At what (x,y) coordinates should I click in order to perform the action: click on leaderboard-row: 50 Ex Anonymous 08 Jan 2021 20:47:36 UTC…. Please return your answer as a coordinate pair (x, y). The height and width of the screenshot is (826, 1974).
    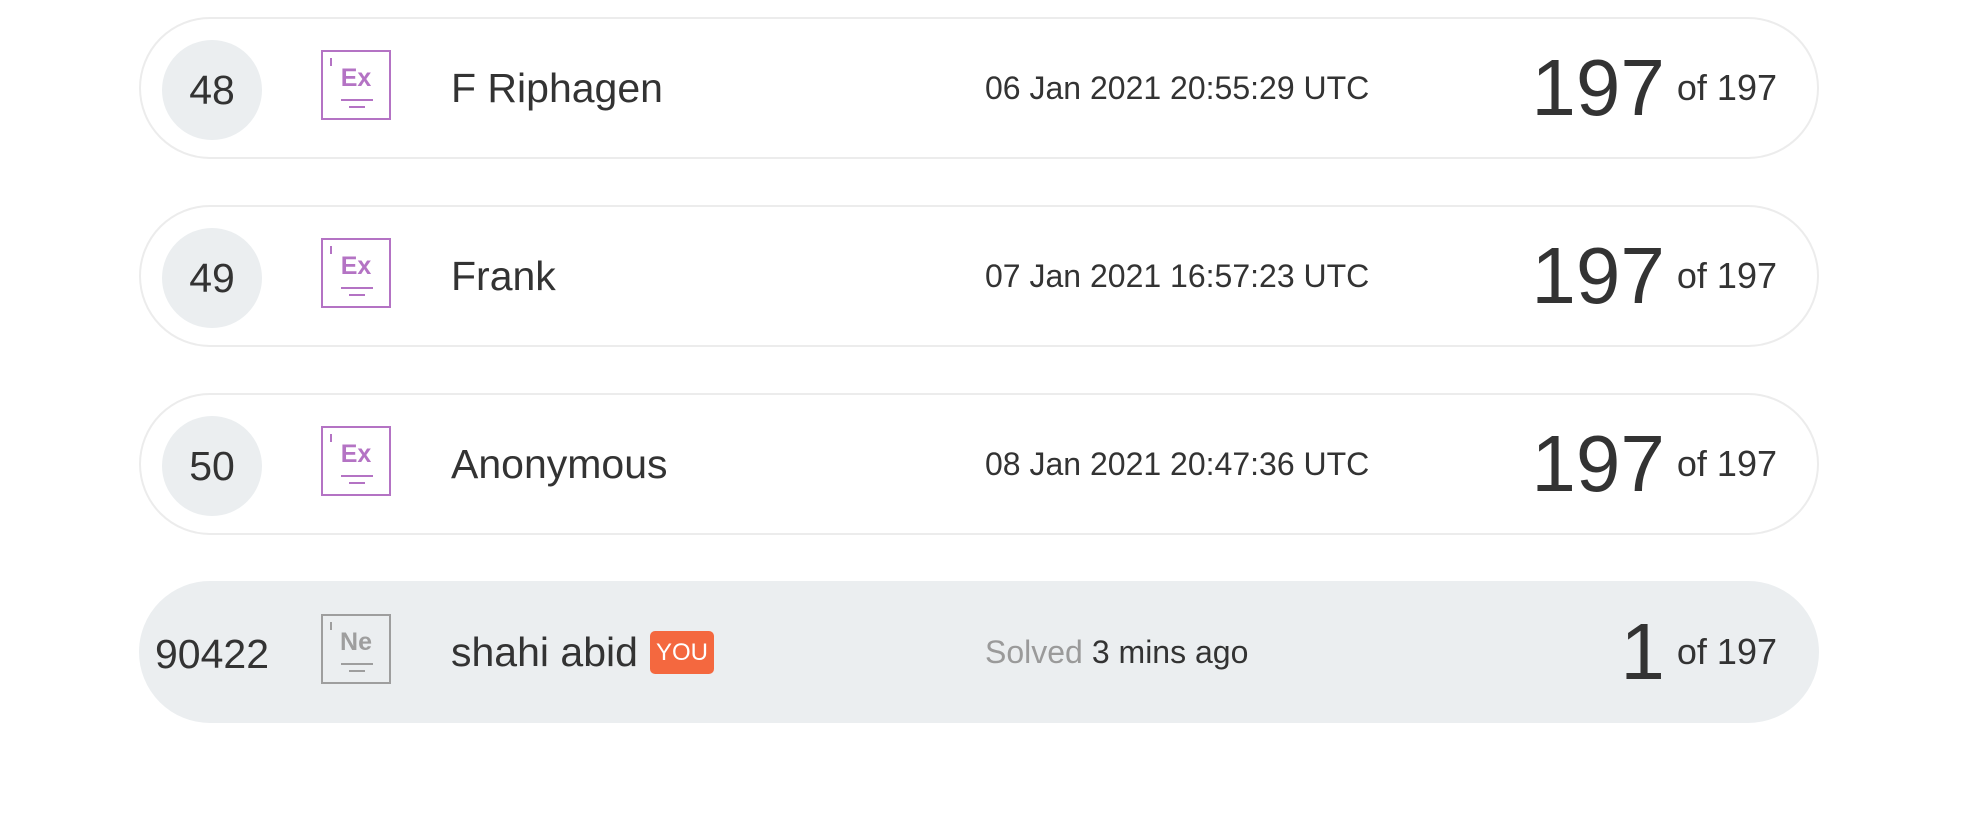
    Looking at the image, I should click on (979, 464).